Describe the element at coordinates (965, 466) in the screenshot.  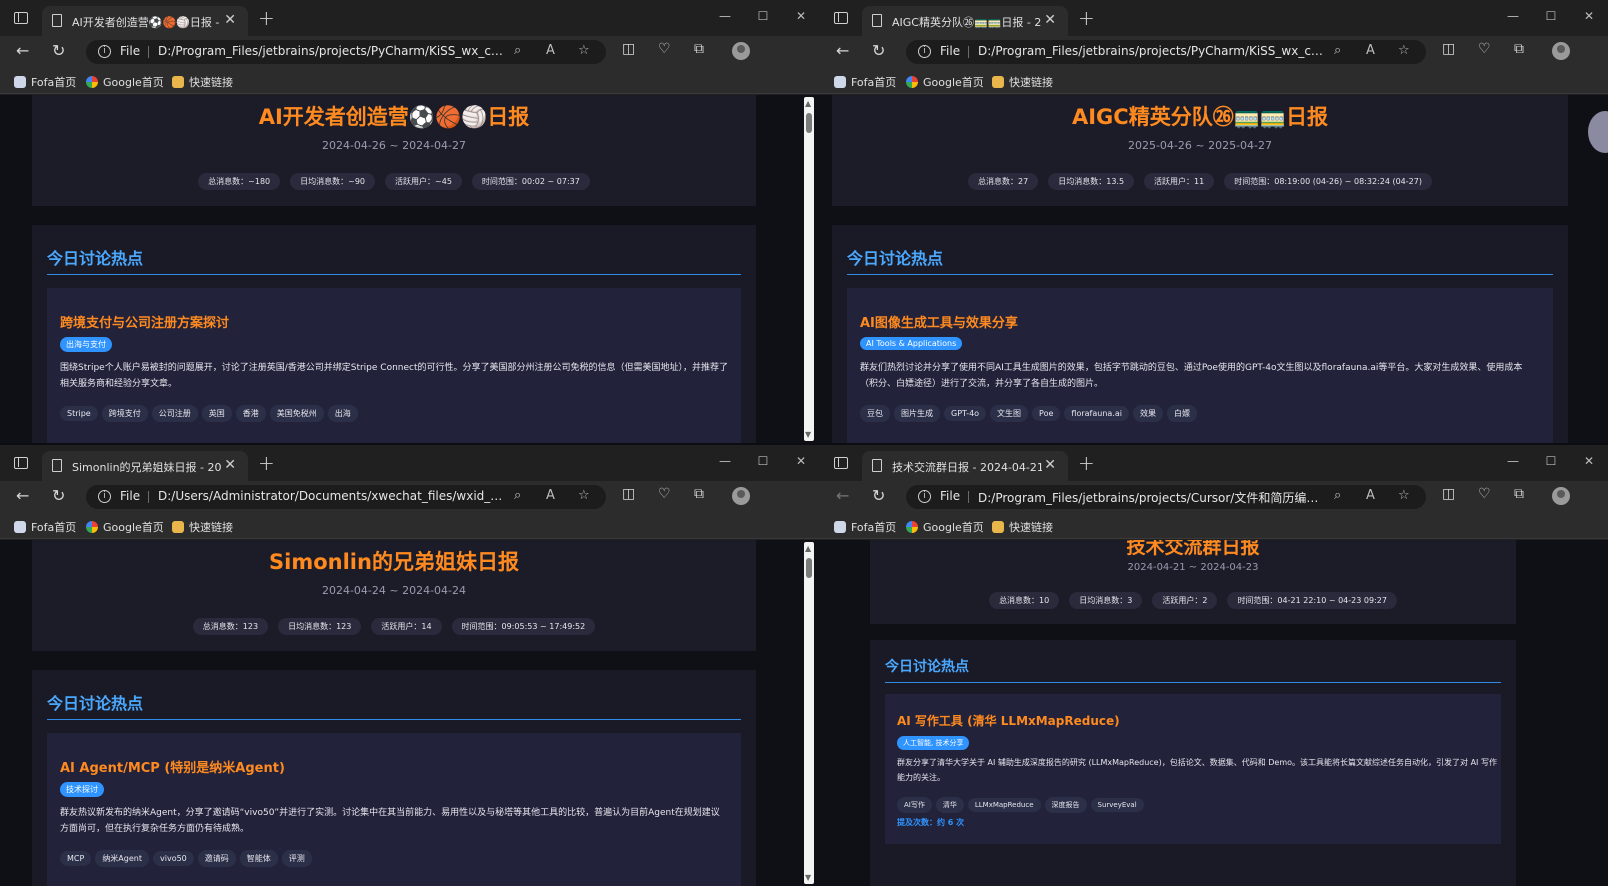
I see `browser-tab: 技术交流群日报 - 2024-04-21 ~ ✕` at that location.